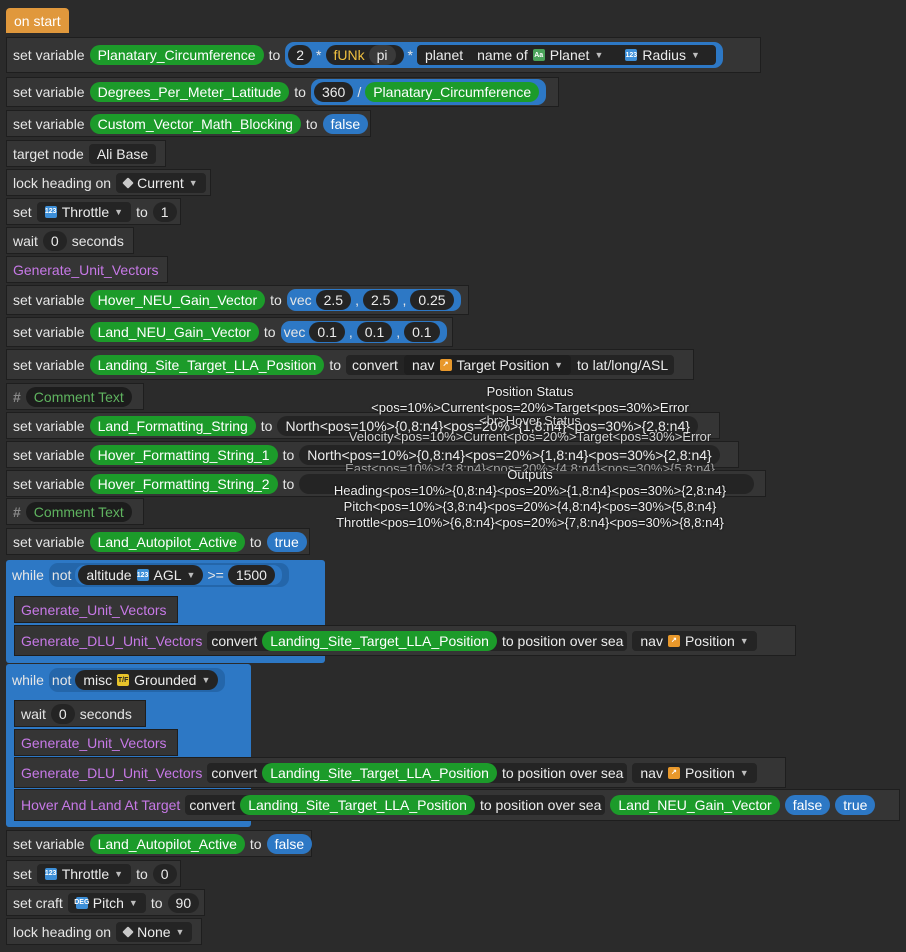 This screenshot has width=906, height=952. What do you see at coordinates (37, 20) in the screenshot?
I see `on-start-event: on start` at bounding box center [37, 20].